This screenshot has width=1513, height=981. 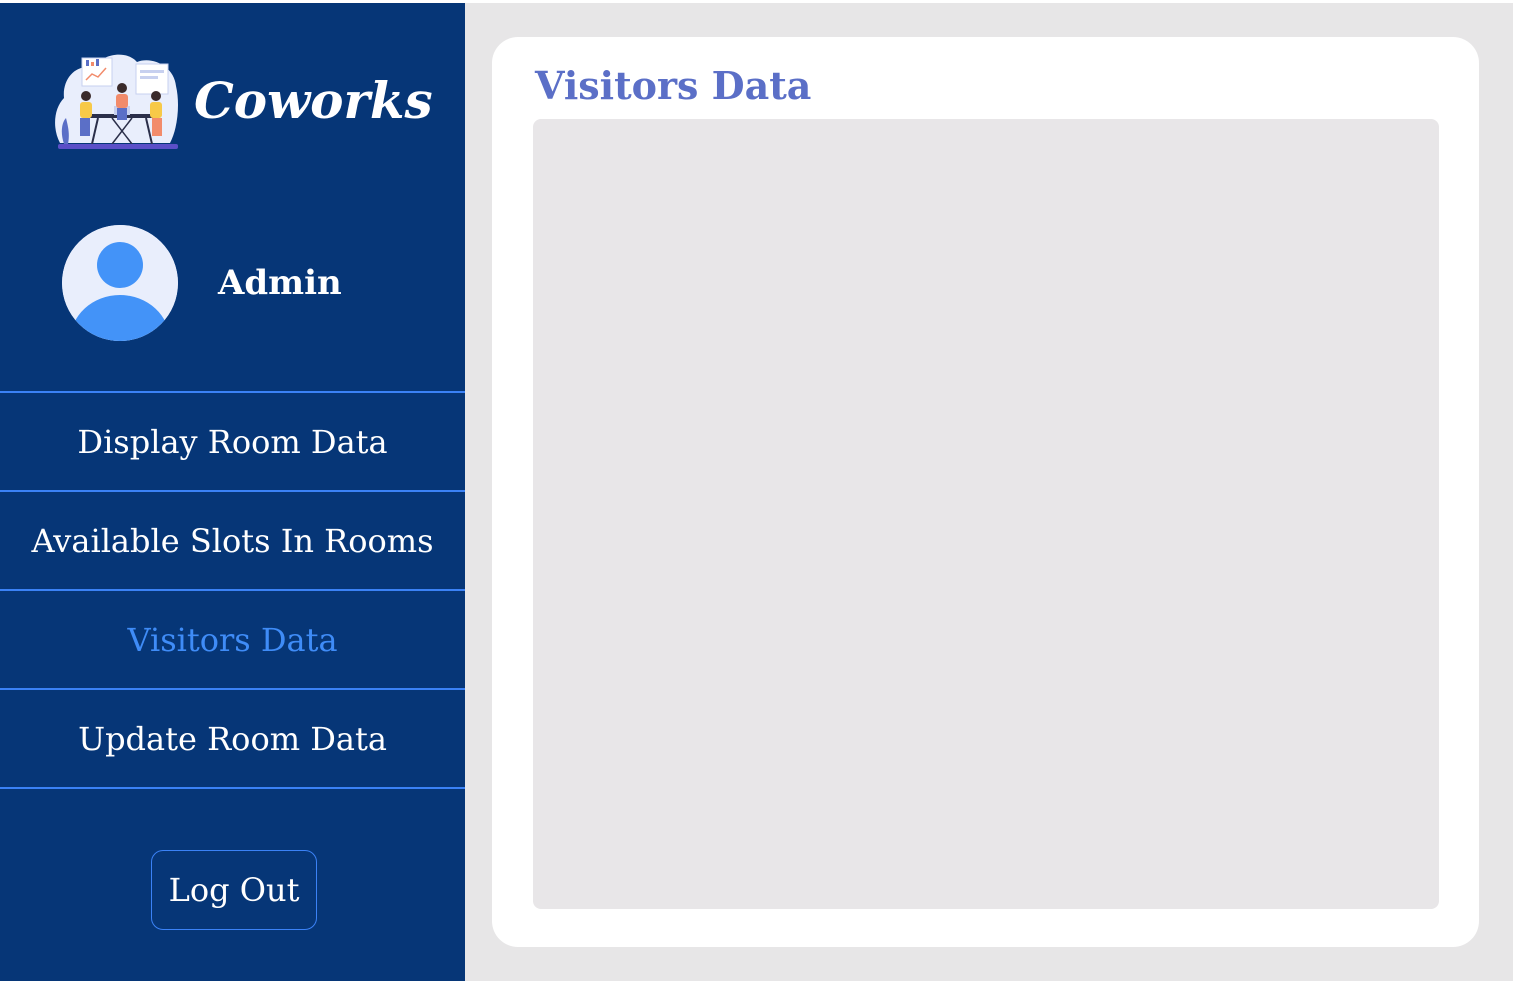 What do you see at coordinates (116, 101) in the screenshot?
I see `coworking-team-illustration` at bounding box center [116, 101].